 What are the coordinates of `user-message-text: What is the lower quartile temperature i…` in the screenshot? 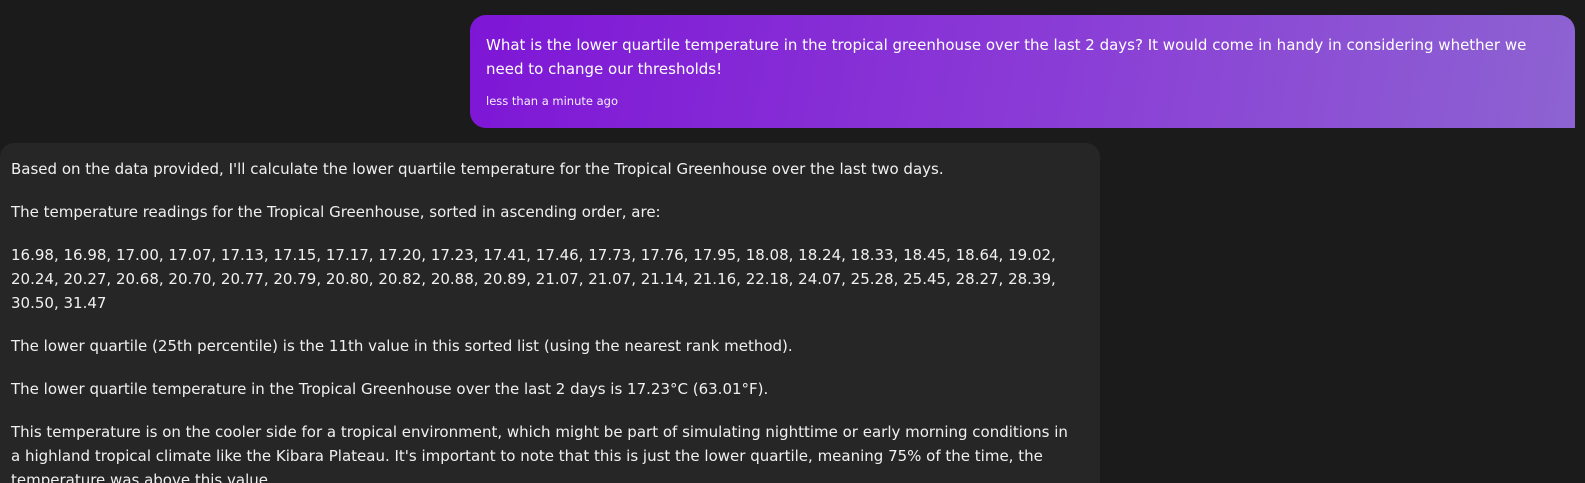 It's located at (1006, 57).